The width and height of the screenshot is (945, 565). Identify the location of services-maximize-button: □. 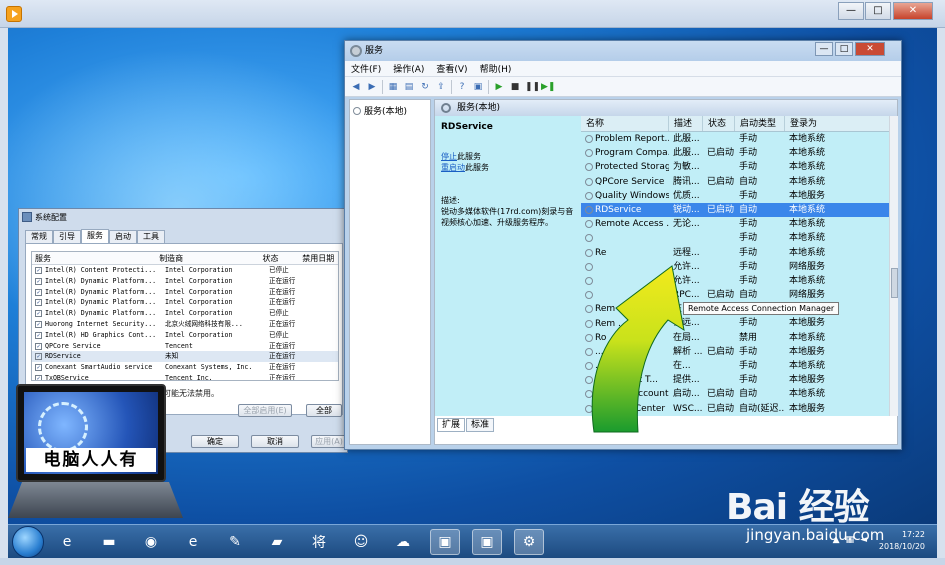
(844, 49).